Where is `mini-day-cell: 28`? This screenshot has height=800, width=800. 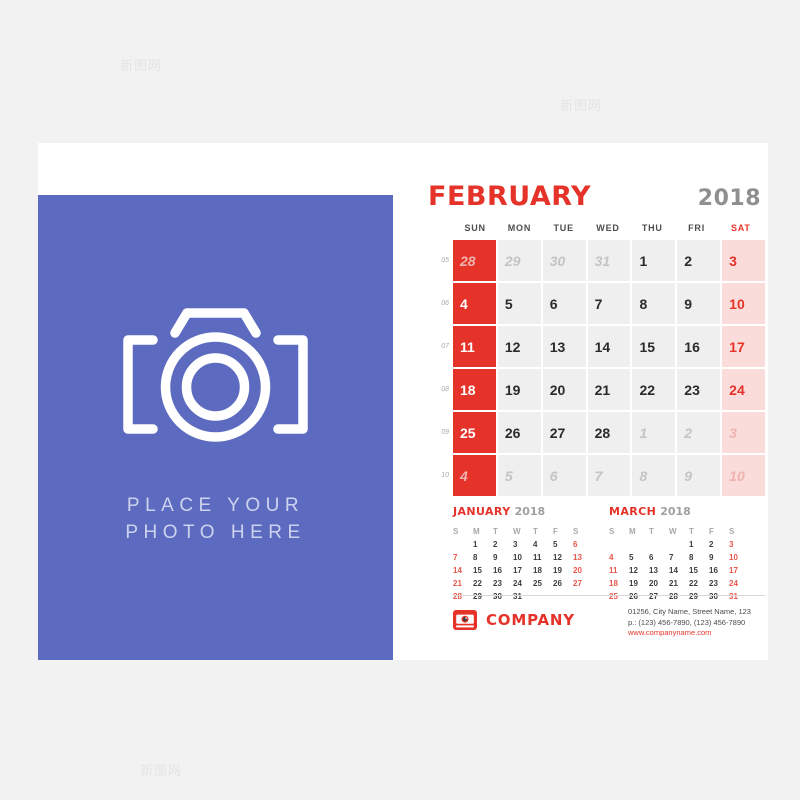
mini-day-cell: 28 is located at coordinates (679, 596).